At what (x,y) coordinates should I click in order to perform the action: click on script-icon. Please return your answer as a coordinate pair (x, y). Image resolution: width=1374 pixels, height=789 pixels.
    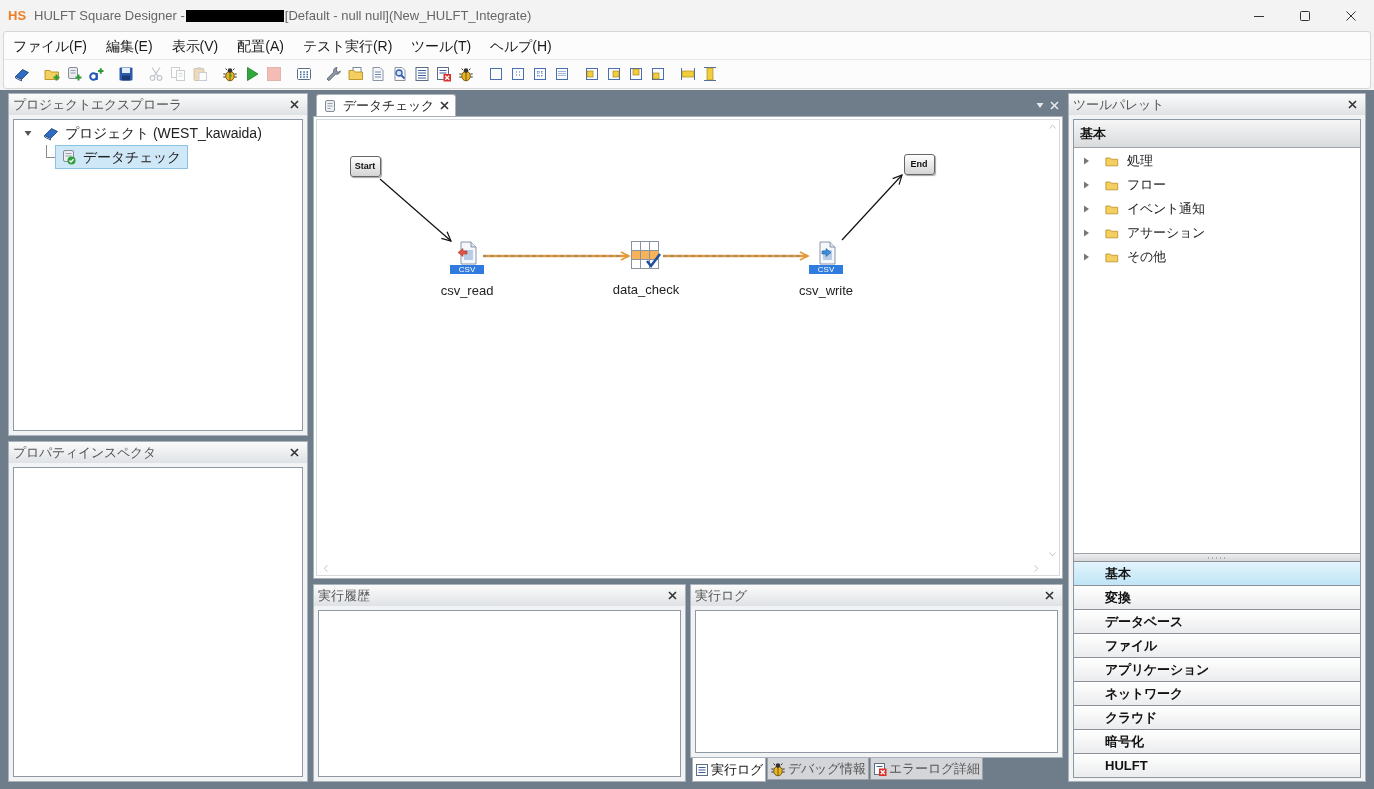
    Looking at the image, I should click on (330, 105).